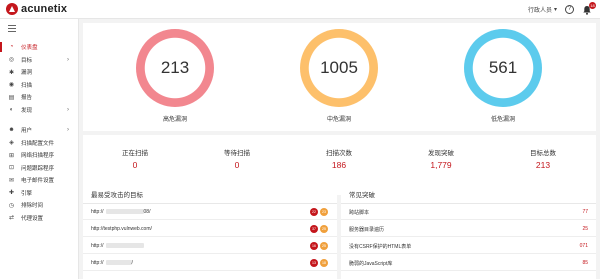  What do you see at coordinates (468, 229) in the screenshot?
I see `table-row: 服务器目录遍历 25` at bounding box center [468, 229].